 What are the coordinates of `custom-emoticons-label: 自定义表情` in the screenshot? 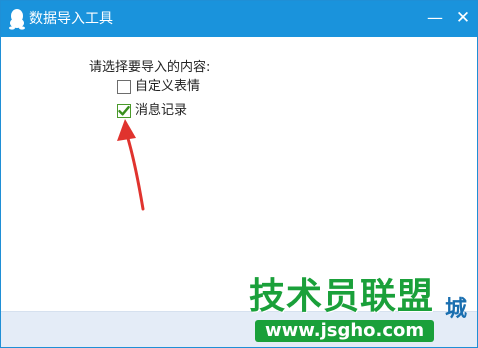 It's located at (167, 87).